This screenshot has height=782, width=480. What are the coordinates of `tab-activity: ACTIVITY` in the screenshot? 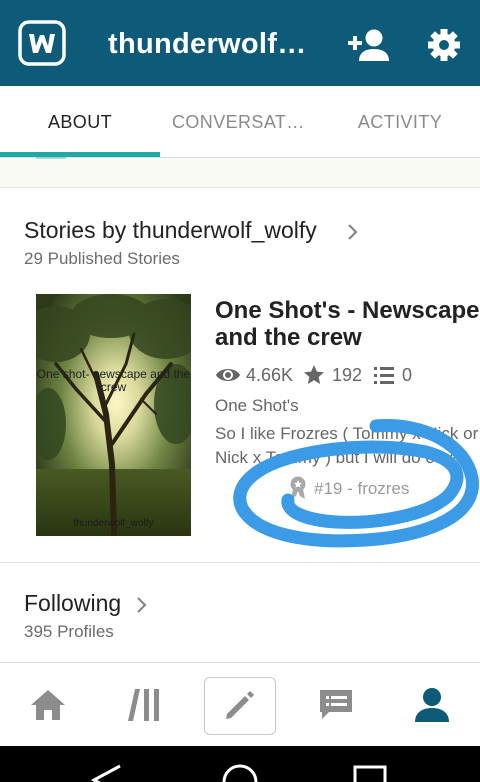 It's located at (400, 122).